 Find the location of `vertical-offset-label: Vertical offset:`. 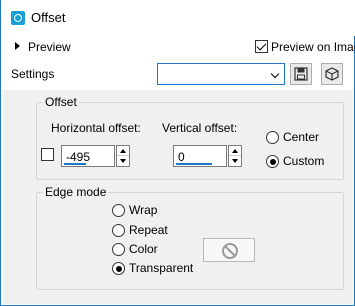

vertical-offset-label: Vertical offset: is located at coordinates (200, 128).